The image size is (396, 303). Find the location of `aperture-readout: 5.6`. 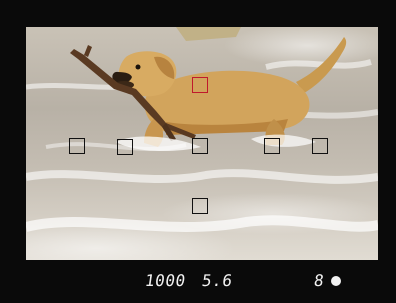

aperture-readout: 5.6 is located at coordinates (217, 280).